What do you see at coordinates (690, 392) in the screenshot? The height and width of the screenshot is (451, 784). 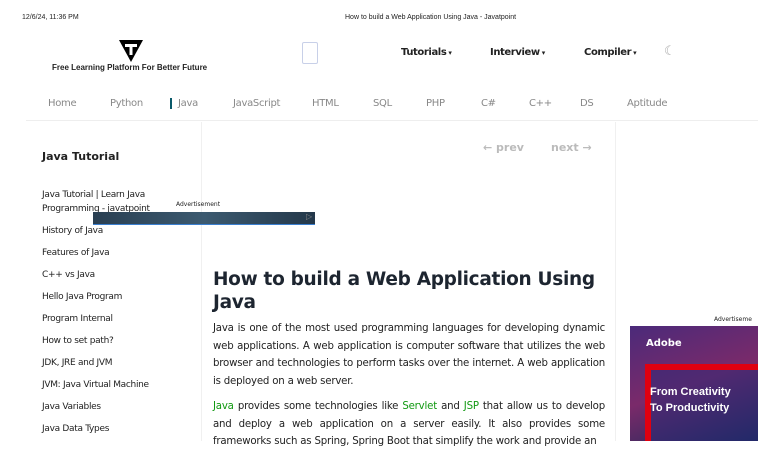 I see `ad-slogan-line: From Creativity` at bounding box center [690, 392].